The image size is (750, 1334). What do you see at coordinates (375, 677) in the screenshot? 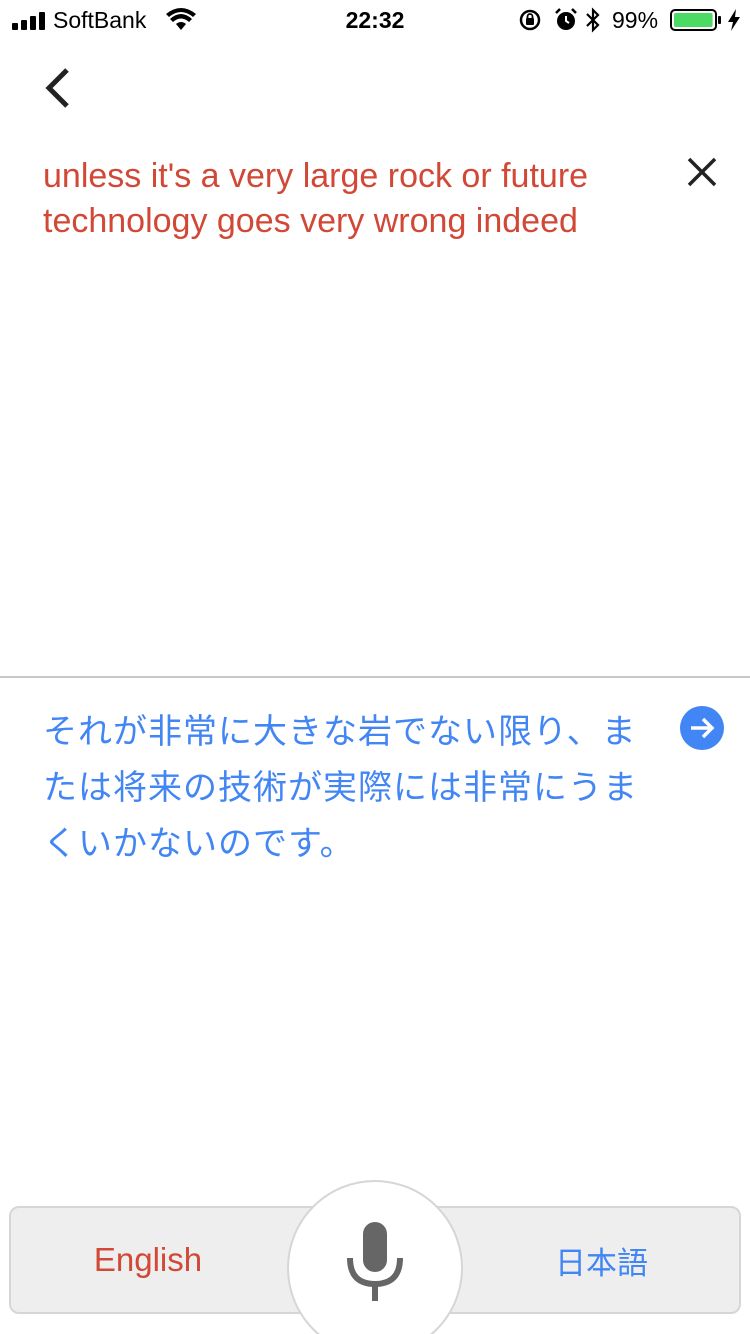
I see `divider` at bounding box center [375, 677].